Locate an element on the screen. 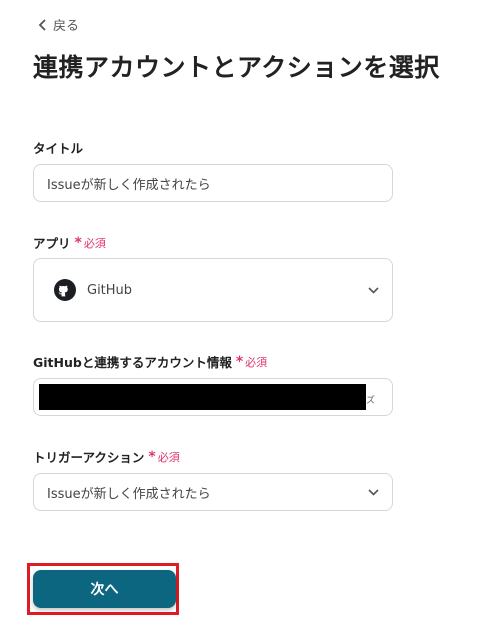 This screenshot has width=499, height=633. github-icon is located at coordinates (65, 290).